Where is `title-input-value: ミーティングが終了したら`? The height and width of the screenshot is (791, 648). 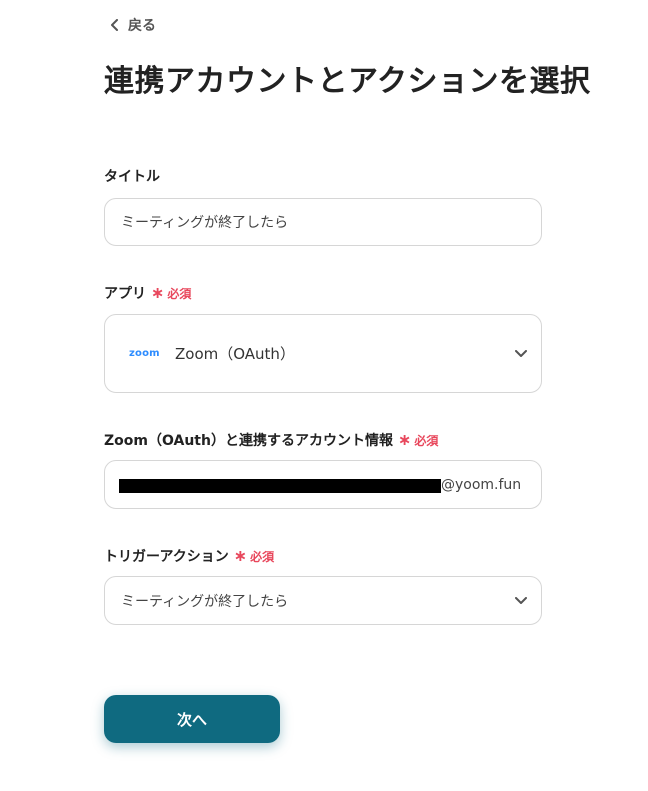 title-input-value: ミーティングが終了したら is located at coordinates (205, 223).